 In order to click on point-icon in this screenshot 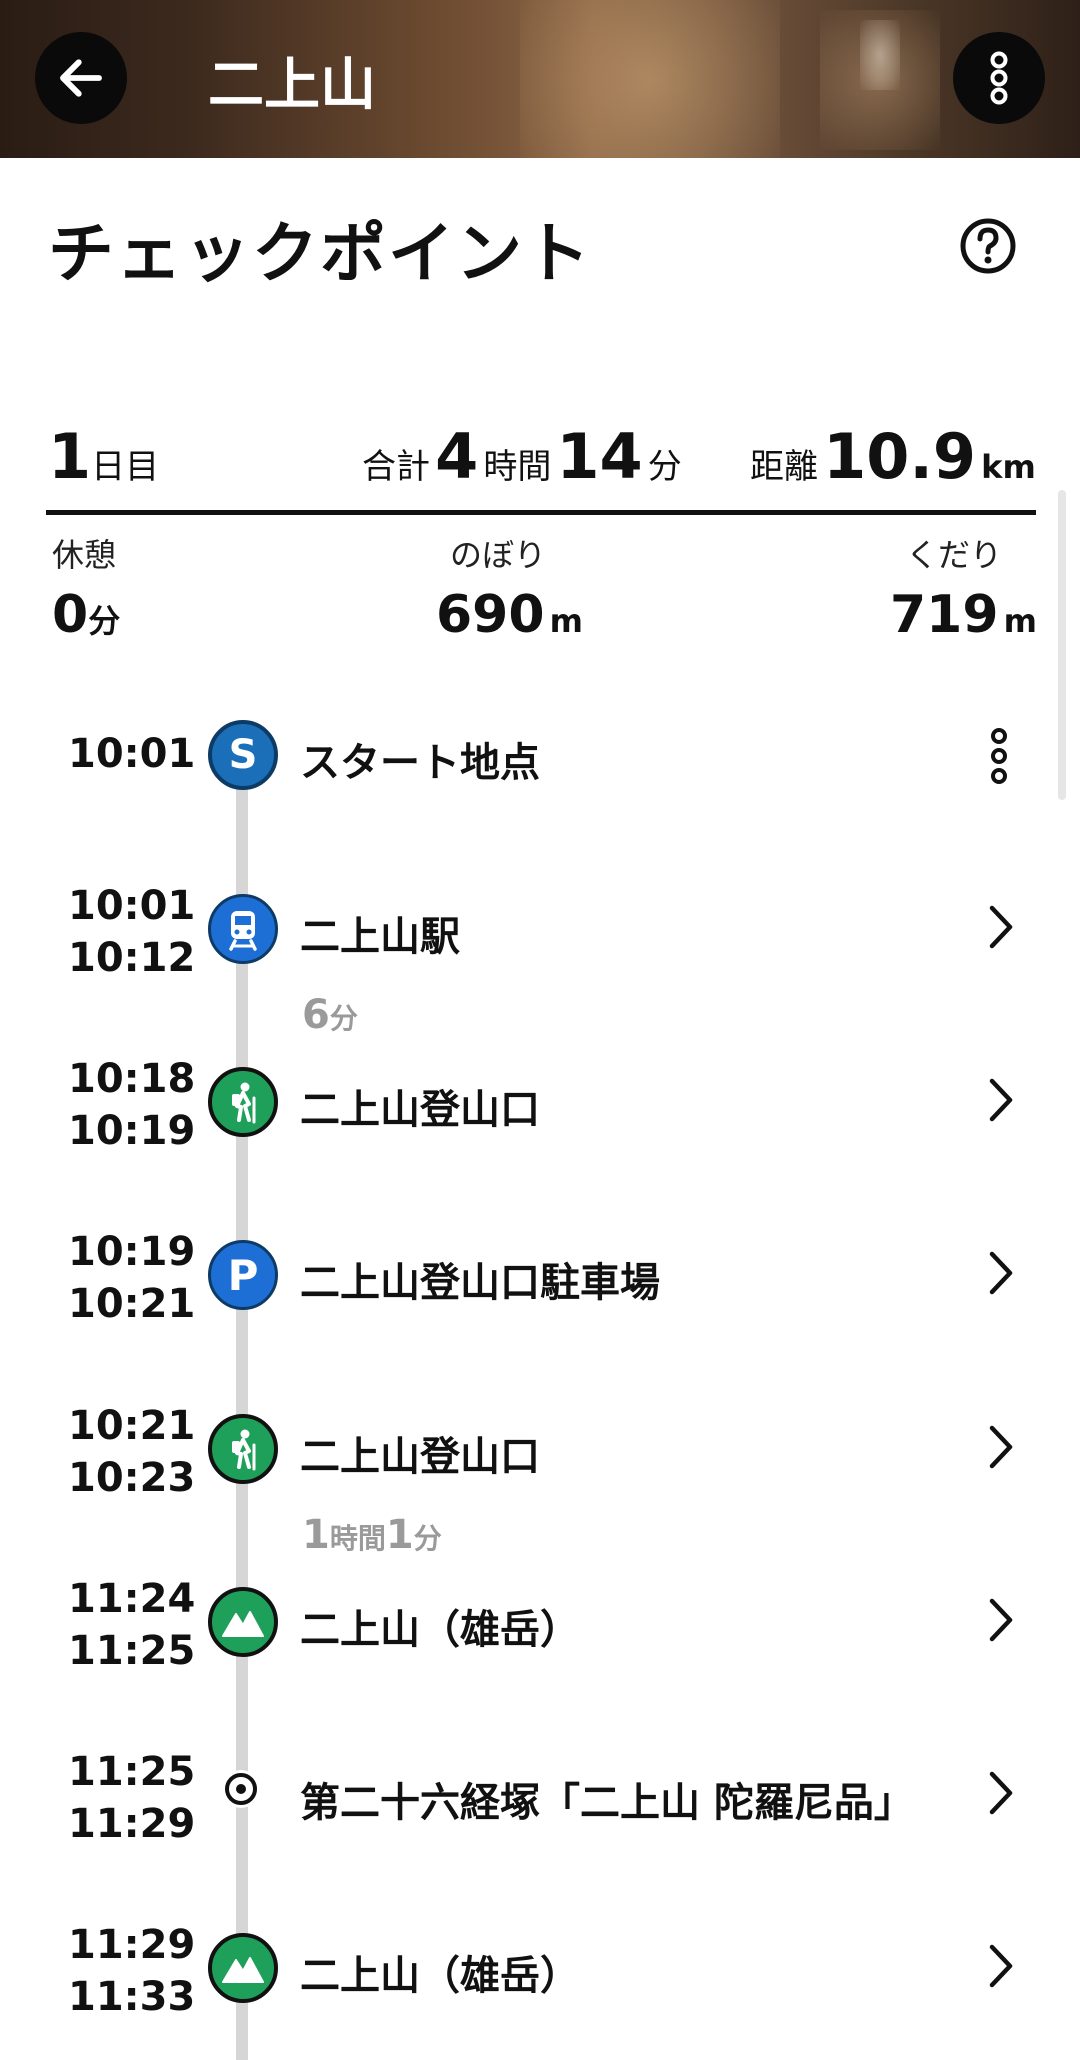, I will do `click(241, 1789)`.